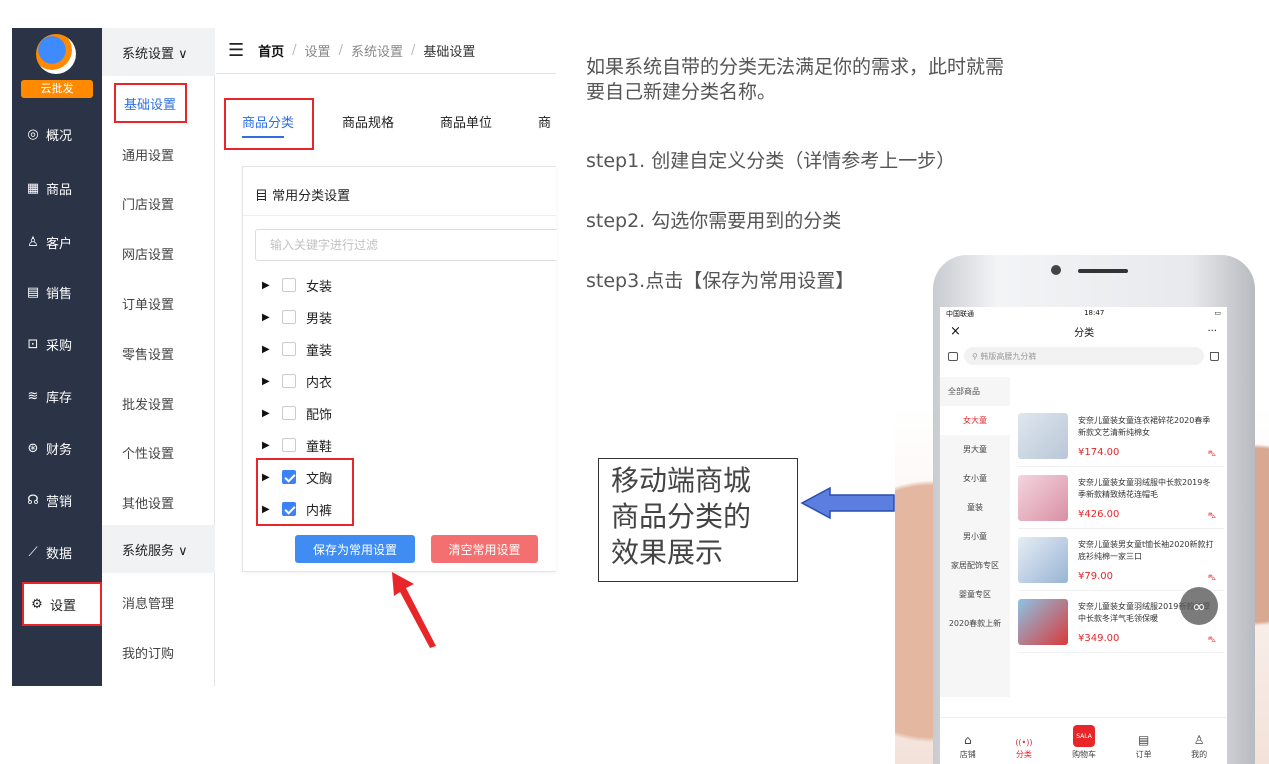 This screenshot has width=1269, height=764. I want to click on sidebar-item-label: 概况, so click(59, 136).